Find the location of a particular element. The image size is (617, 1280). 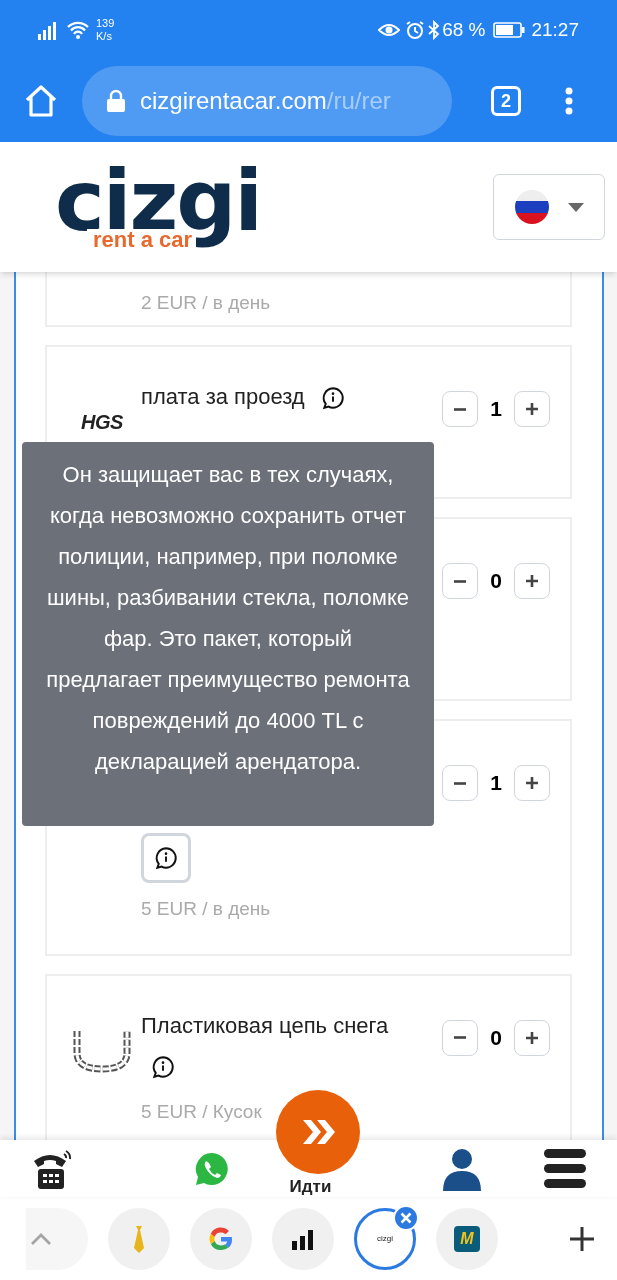

close-icon is located at coordinates (406, 1217).